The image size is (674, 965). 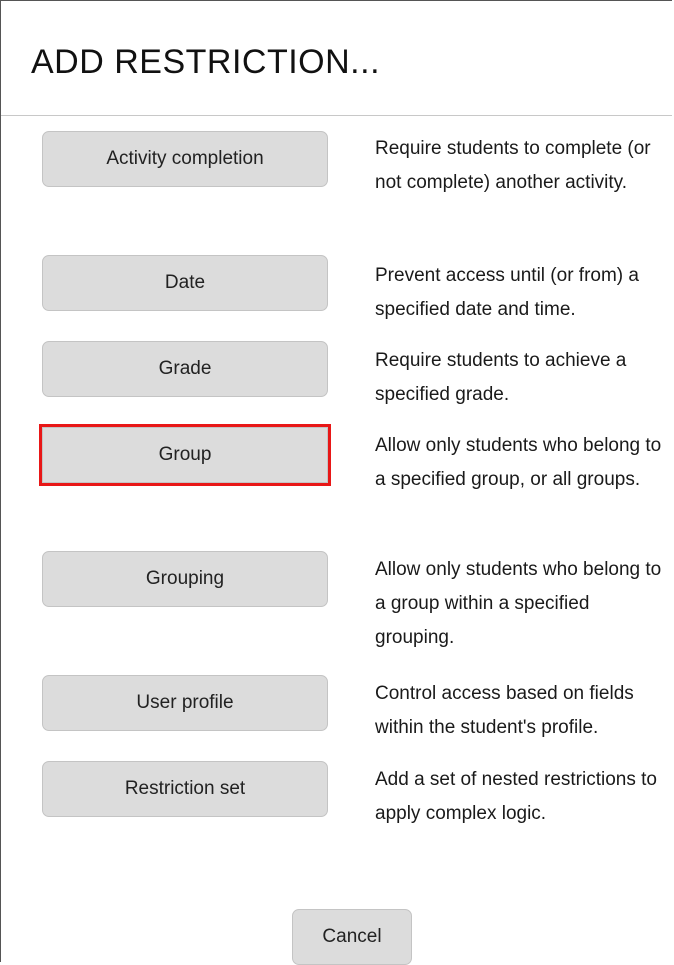 I want to click on restriction-set-button: Restriction set, so click(x=185, y=789).